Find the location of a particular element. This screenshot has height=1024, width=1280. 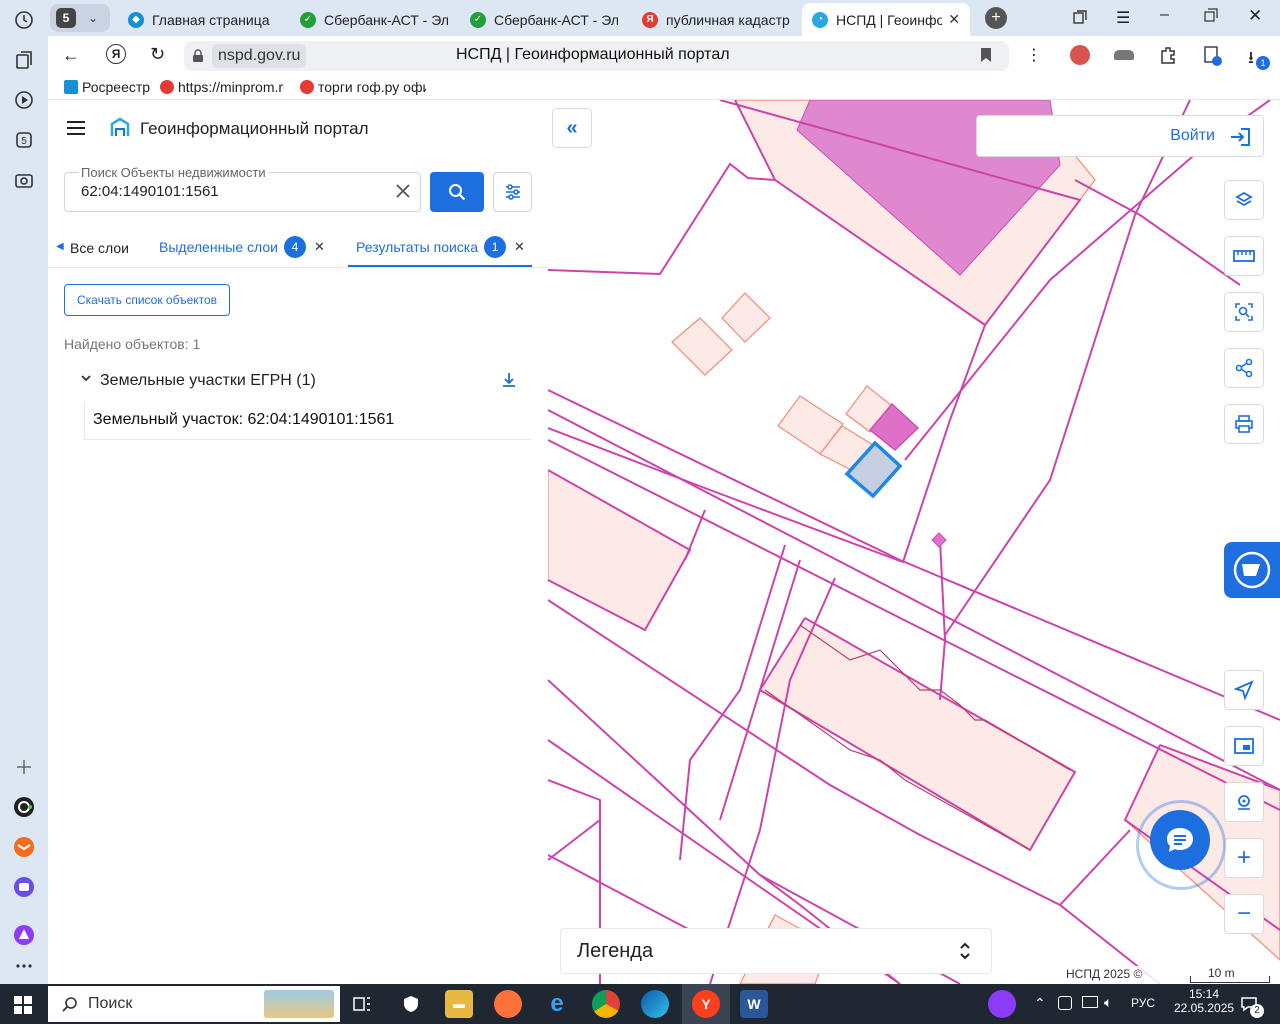

document-sync-icon is located at coordinates (1213, 57).